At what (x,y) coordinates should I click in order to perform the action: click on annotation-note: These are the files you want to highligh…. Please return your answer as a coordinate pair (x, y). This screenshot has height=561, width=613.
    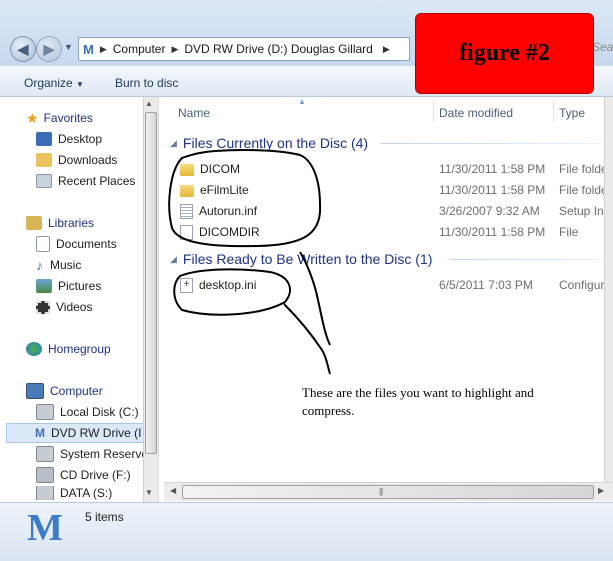
    Looking at the image, I should click on (418, 401).